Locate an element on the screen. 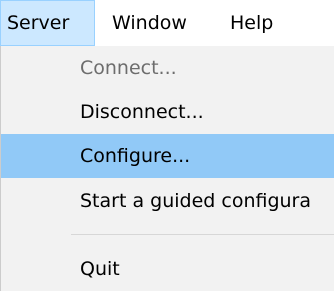 The image size is (334, 291). menu-separator is located at coordinates (202, 234).